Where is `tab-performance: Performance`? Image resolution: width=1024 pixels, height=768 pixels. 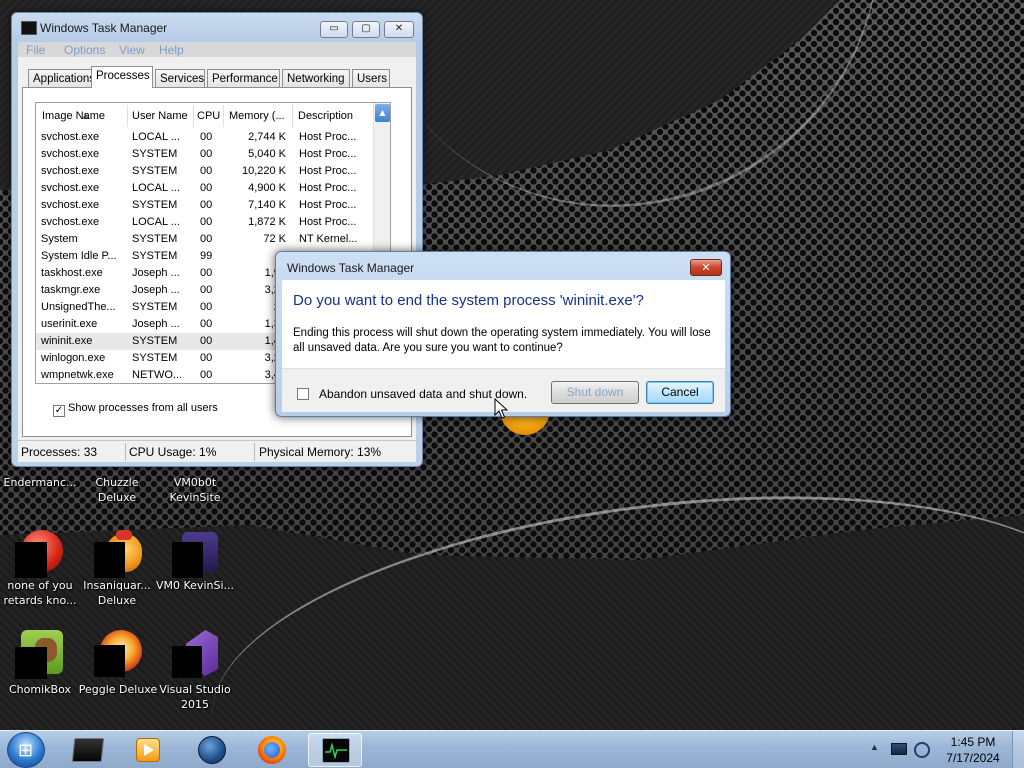
tab-performance: Performance is located at coordinates (243, 78).